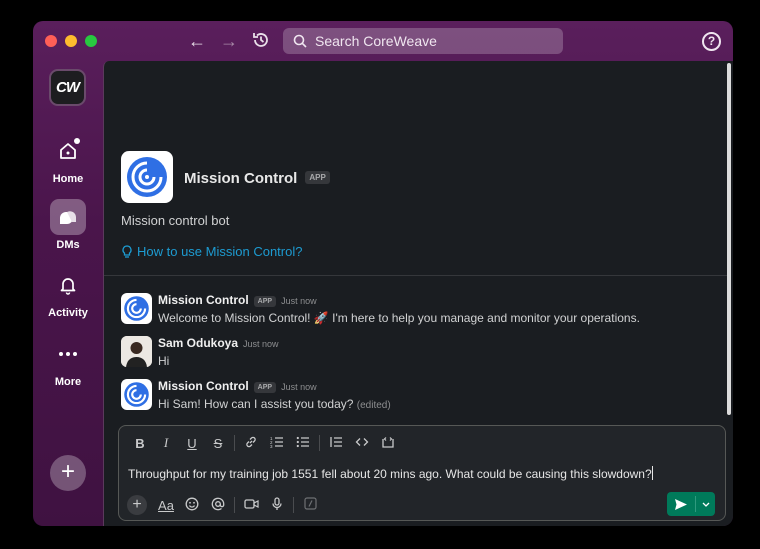  I want to click on back-arrow-icon: ←, so click(197, 41).